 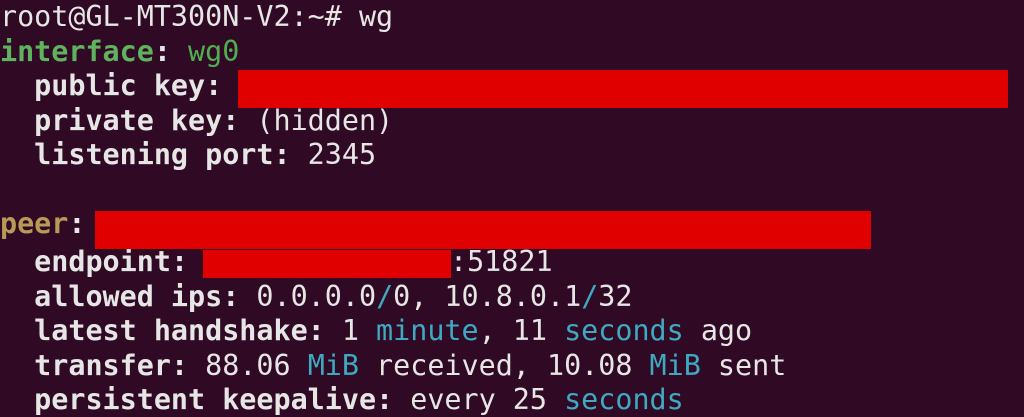 What do you see at coordinates (188, 399) in the screenshot?
I see `keepalive-label: persistent keepalive` at bounding box center [188, 399].